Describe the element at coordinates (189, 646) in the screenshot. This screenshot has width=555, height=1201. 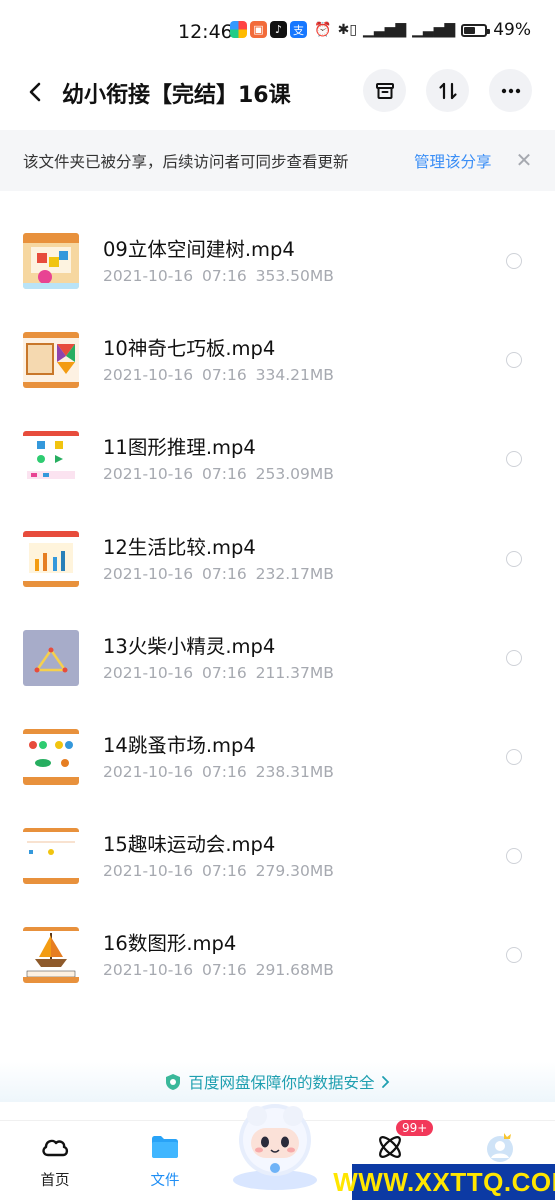
I see `file-name: 13火柴小精灵.mp4` at that location.